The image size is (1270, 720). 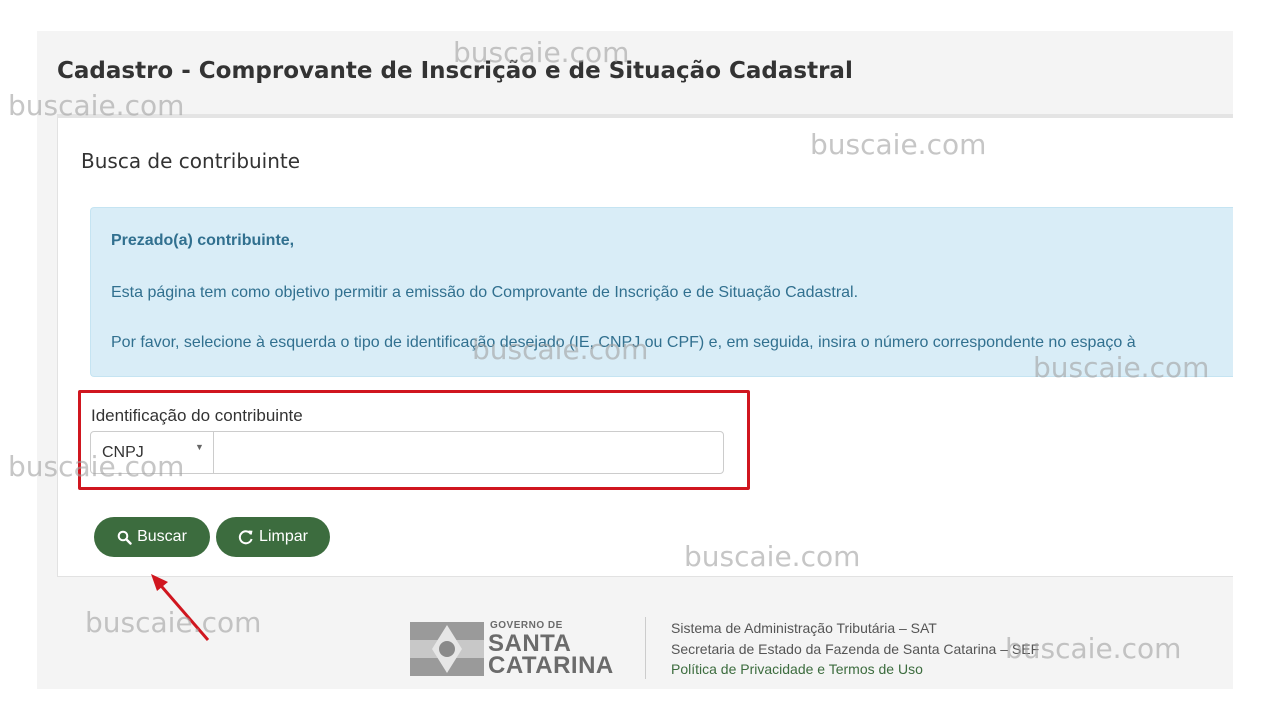 I want to click on annotation-highlight-box, so click(x=414, y=440).